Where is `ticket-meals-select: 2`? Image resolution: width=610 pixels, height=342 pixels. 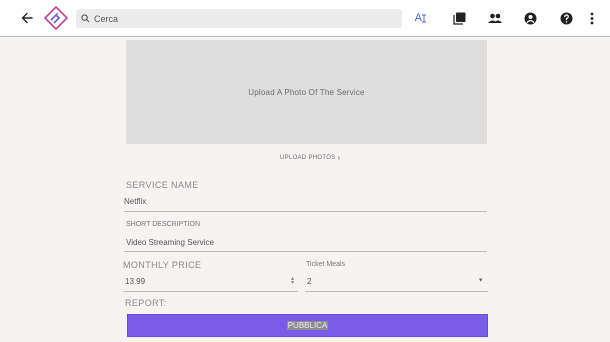
ticket-meals-select: 2 is located at coordinates (309, 281).